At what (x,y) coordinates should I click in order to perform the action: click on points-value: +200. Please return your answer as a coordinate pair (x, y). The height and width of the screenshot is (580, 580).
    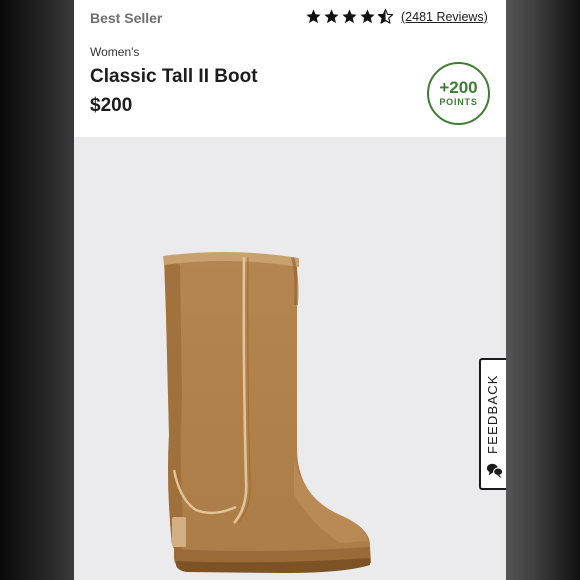
    Looking at the image, I should click on (458, 87).